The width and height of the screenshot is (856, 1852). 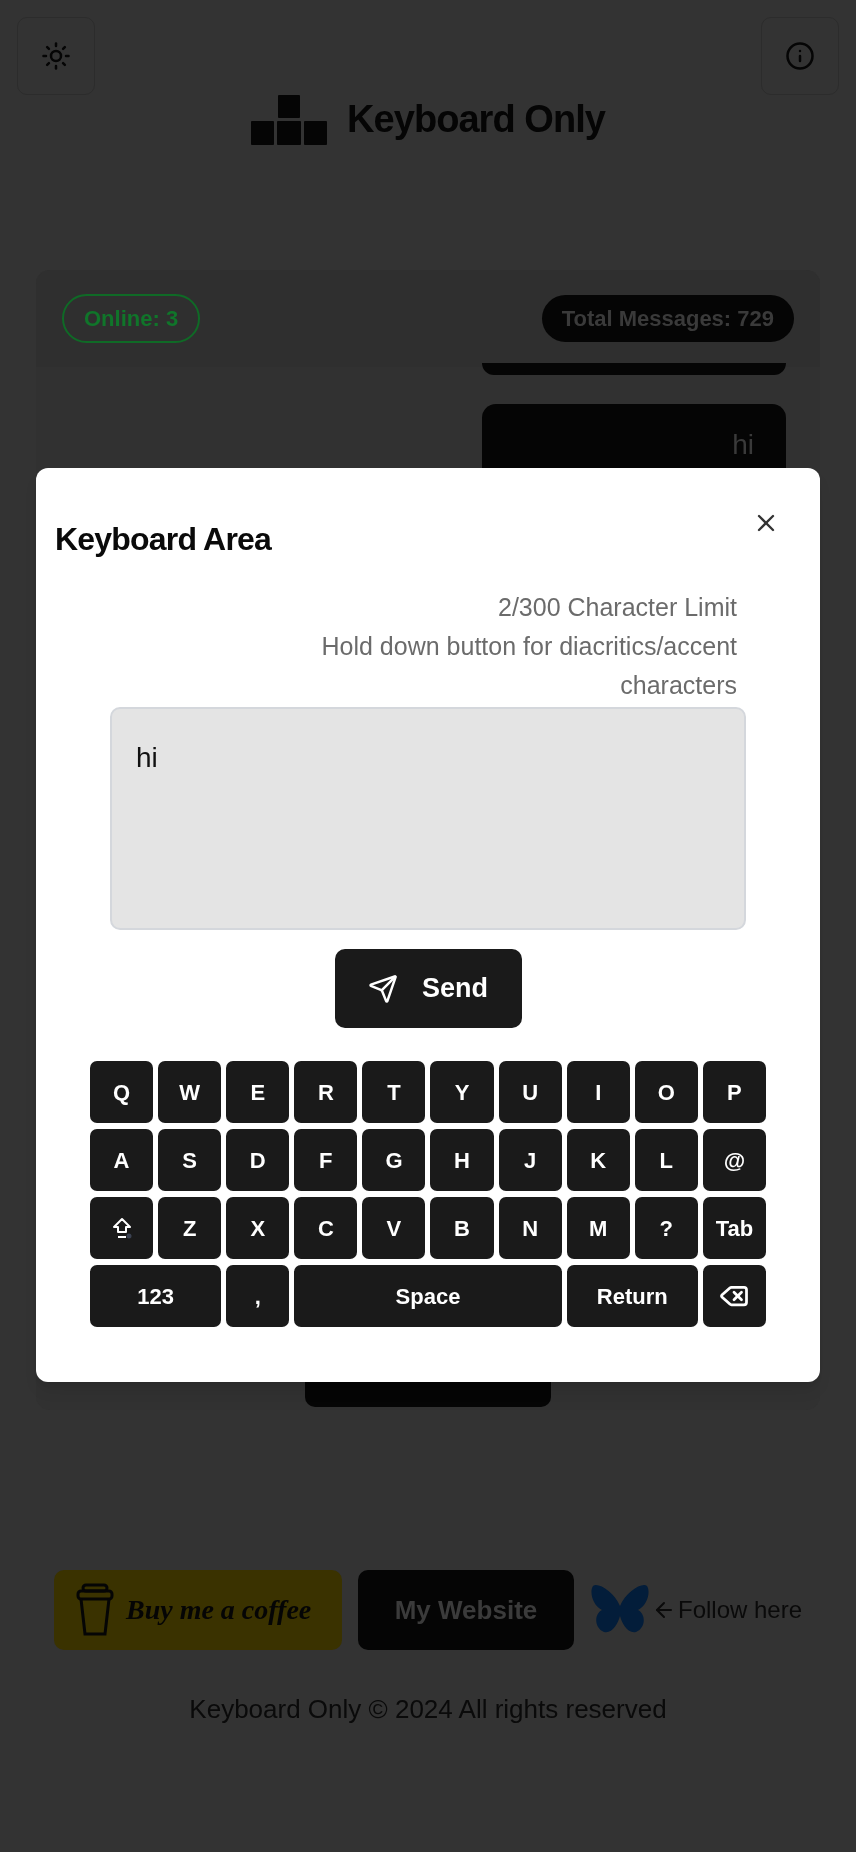 What do you see at coordinates (326, 1160) in the screenshot?
I see `keyboard-key: F` at bounding box center [326, 1160].